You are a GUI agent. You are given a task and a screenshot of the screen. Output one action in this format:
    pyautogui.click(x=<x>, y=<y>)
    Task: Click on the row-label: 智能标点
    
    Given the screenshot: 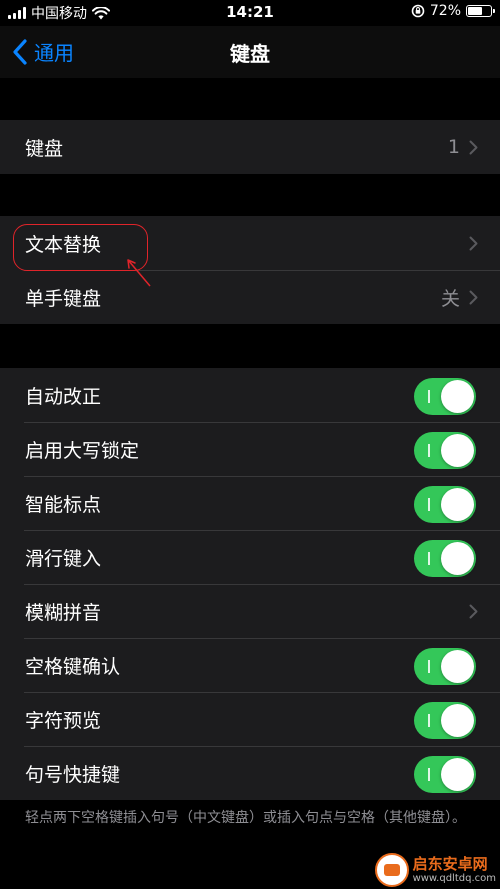 What is the action you would take?
    pyautogui.click(x=63, y=504)
    